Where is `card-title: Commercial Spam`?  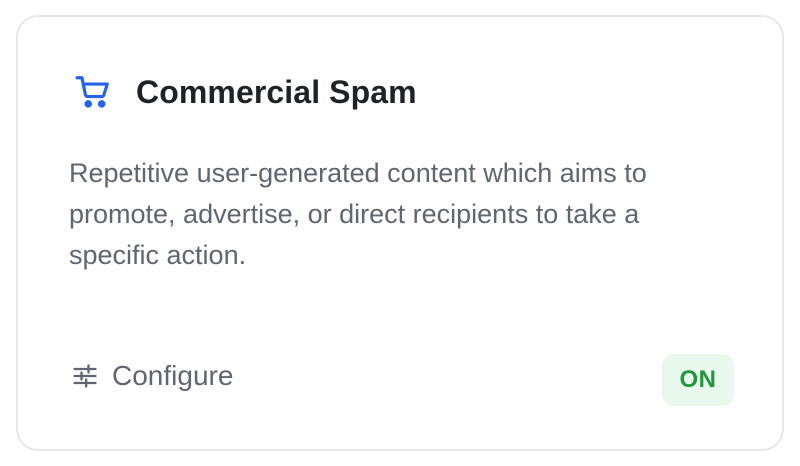
card-title: Commercial Spam is located at coordinates (276, 91).